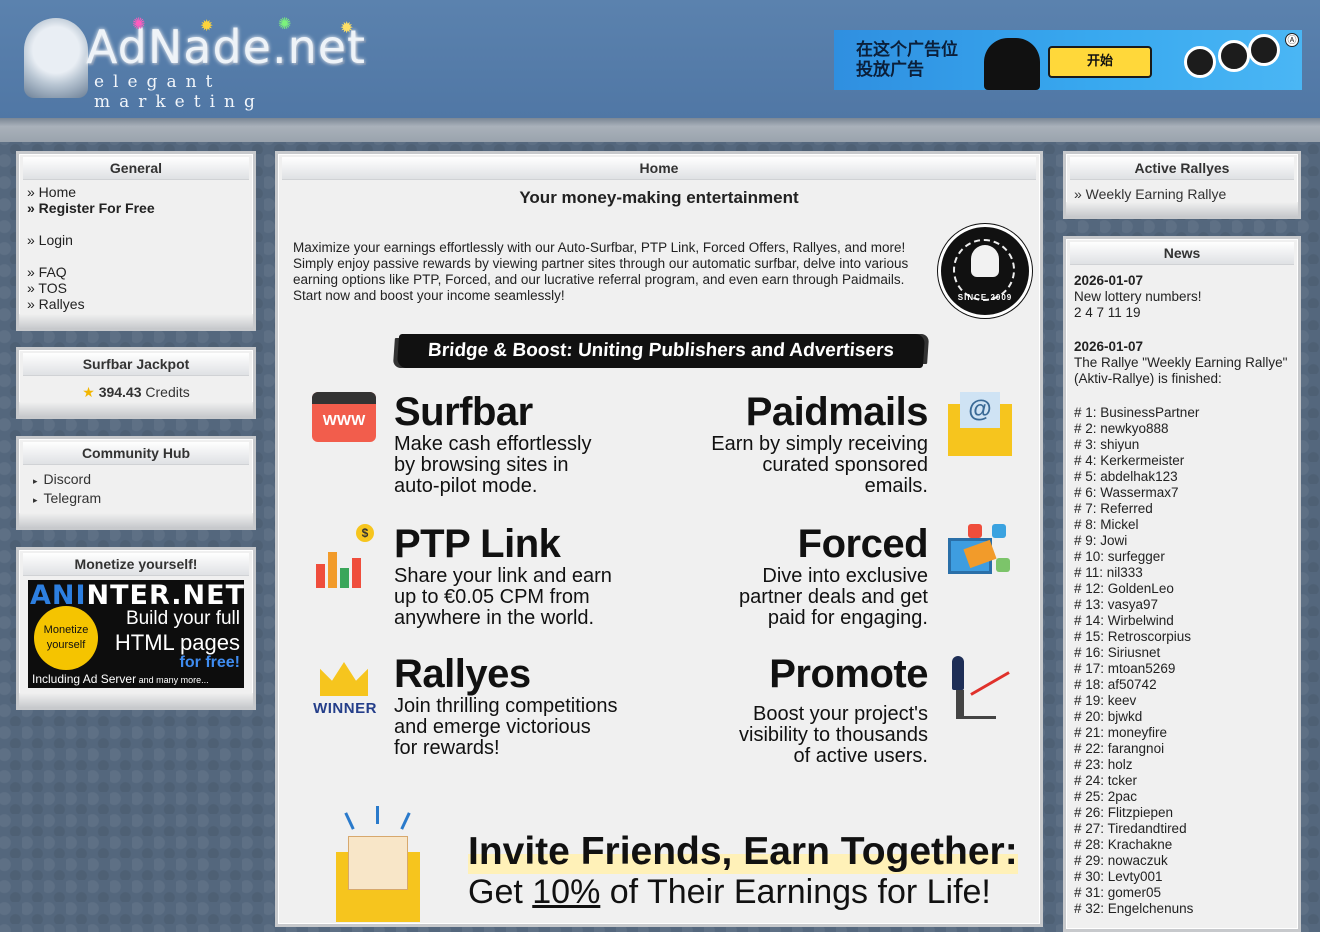 The image size is (1320, 932). What do you see at coordinates (120, 392) in the screenshot?
I see `jackpot-value: 394.43` at bounding box center [120, 392].